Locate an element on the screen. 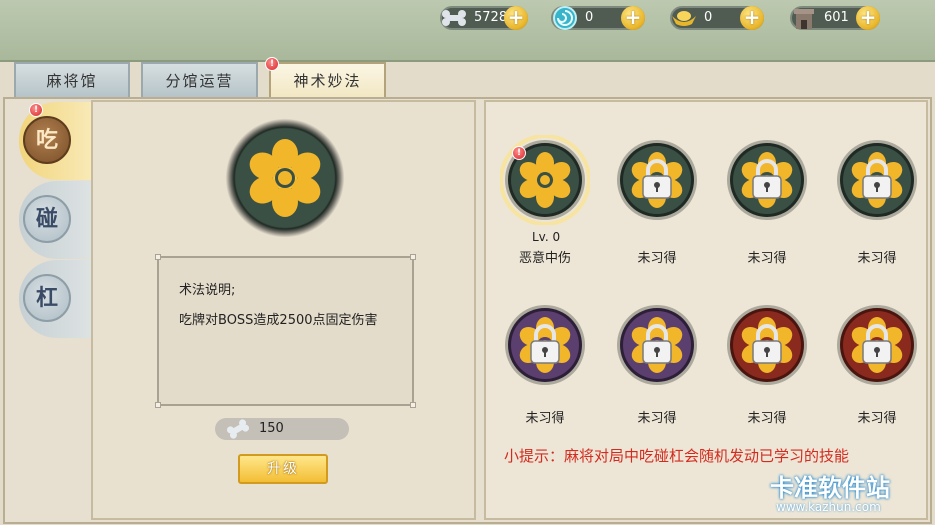 This screenshot has height=525, width=935. side-tab-peng-label: 碰 is located at coordinates (47, 219).